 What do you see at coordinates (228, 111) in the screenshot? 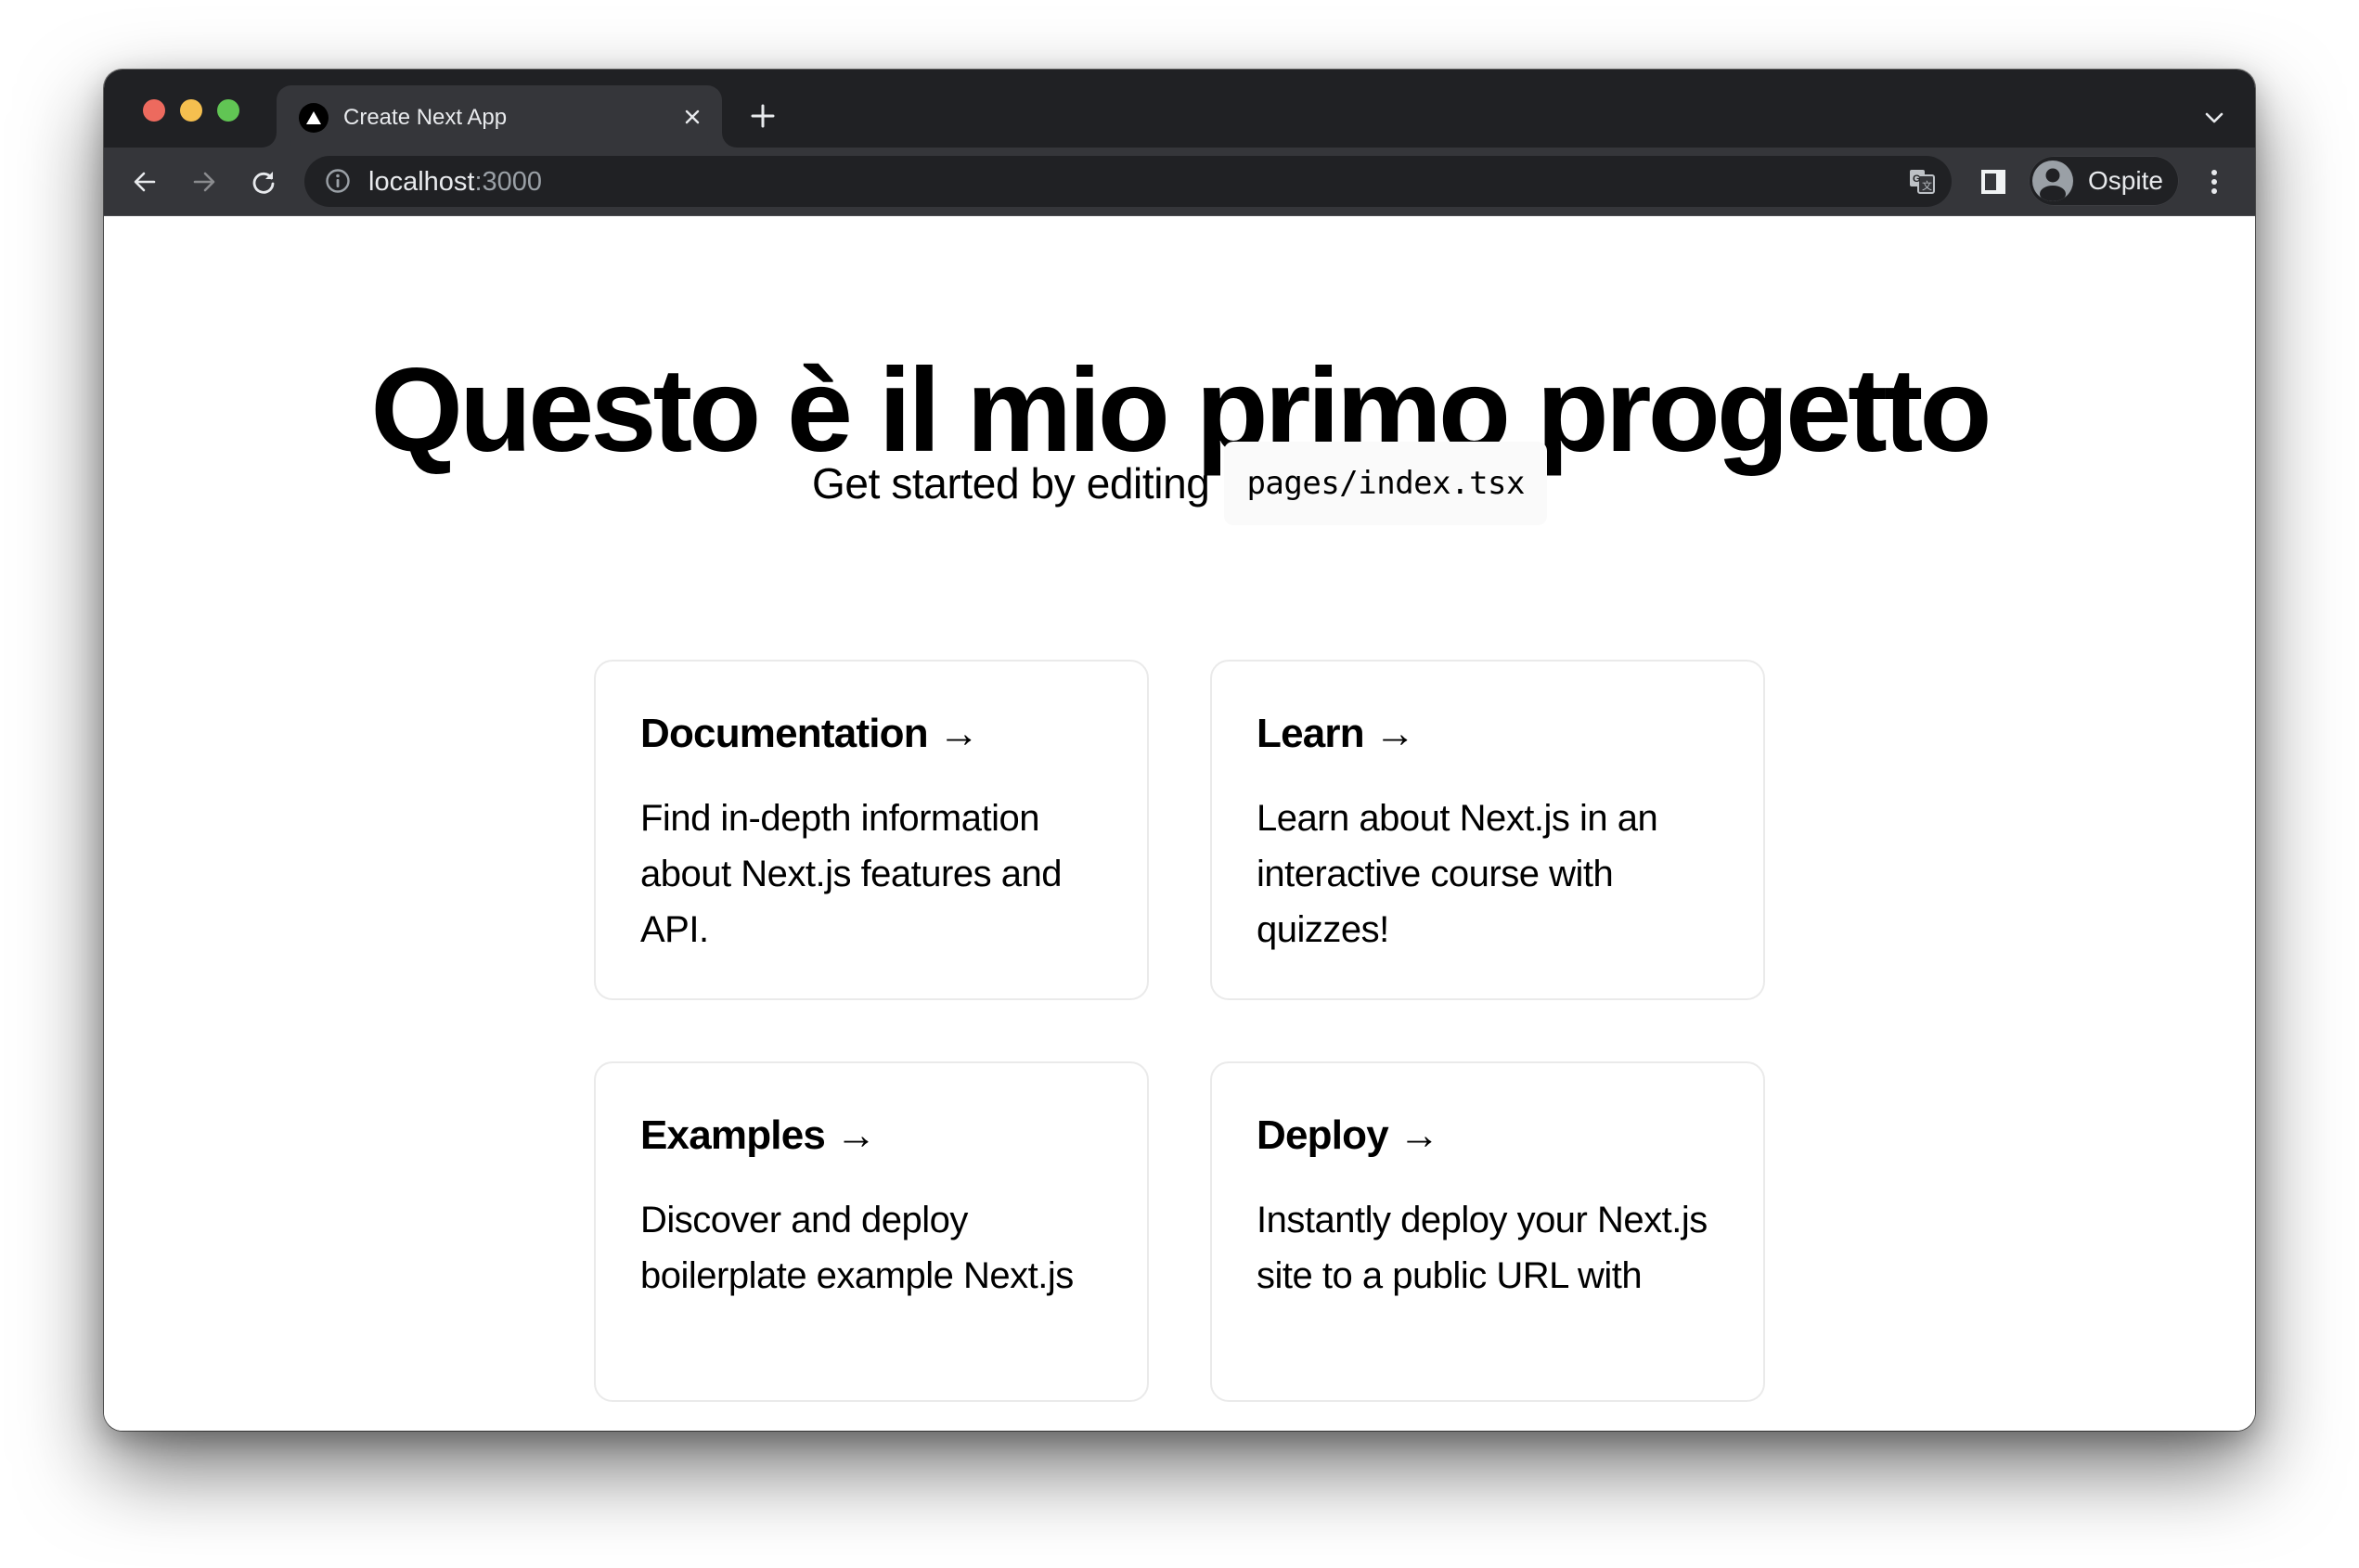
I see `zoom-window-button` at bounding box center [228, 111].